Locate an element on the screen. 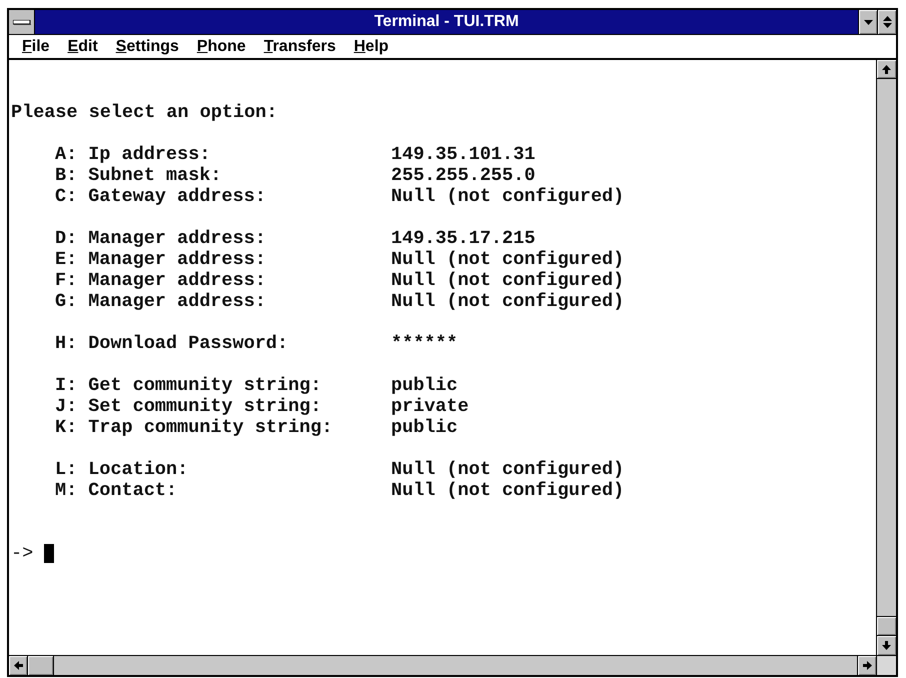  option-label: H: Download Password: is located at coordinates (171, 343).